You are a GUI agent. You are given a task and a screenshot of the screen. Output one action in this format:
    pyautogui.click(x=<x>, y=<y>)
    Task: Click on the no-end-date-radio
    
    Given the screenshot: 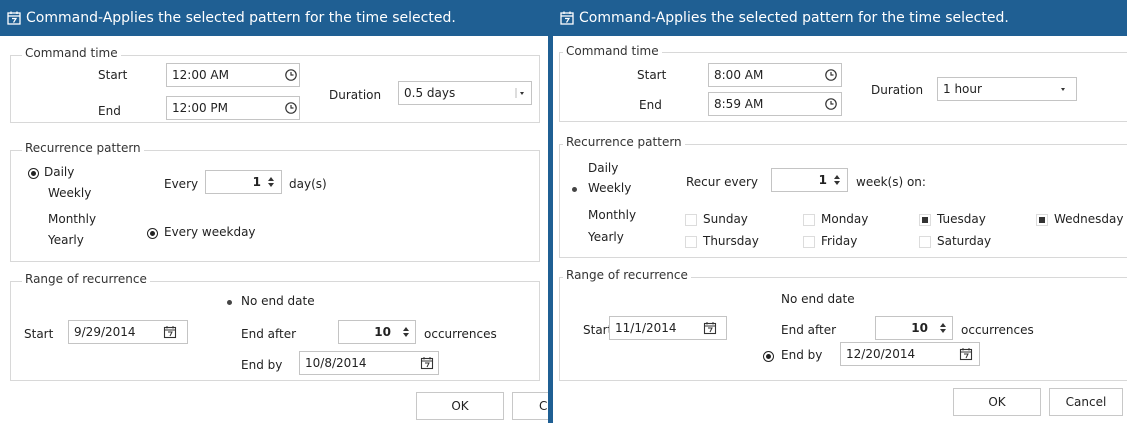 What is the action you would take?
    pyautogui.click(x=229, y=302)
    